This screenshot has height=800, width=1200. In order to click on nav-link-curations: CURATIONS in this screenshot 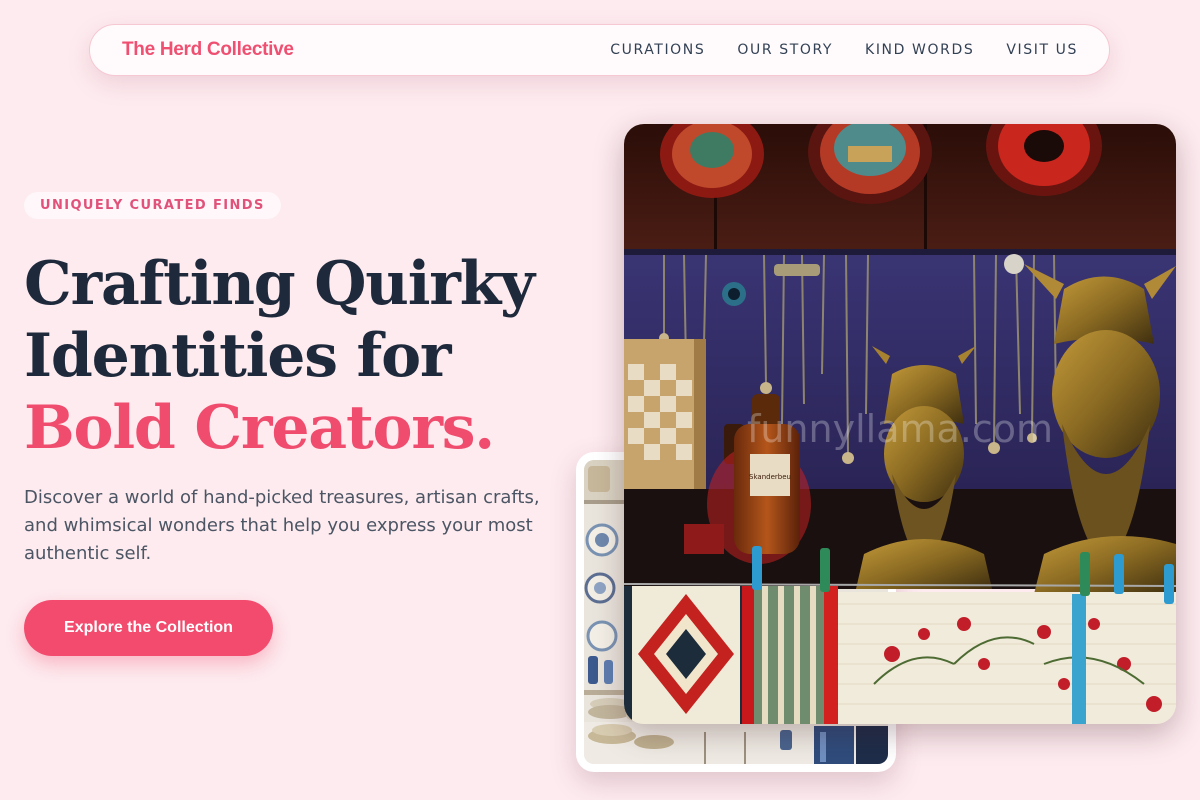, I will do `click(657, 50)`.